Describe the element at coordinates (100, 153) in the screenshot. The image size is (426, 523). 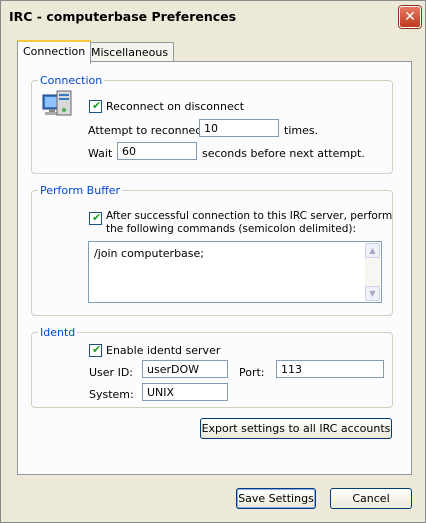
I see `wait-label: Wait` at that location.